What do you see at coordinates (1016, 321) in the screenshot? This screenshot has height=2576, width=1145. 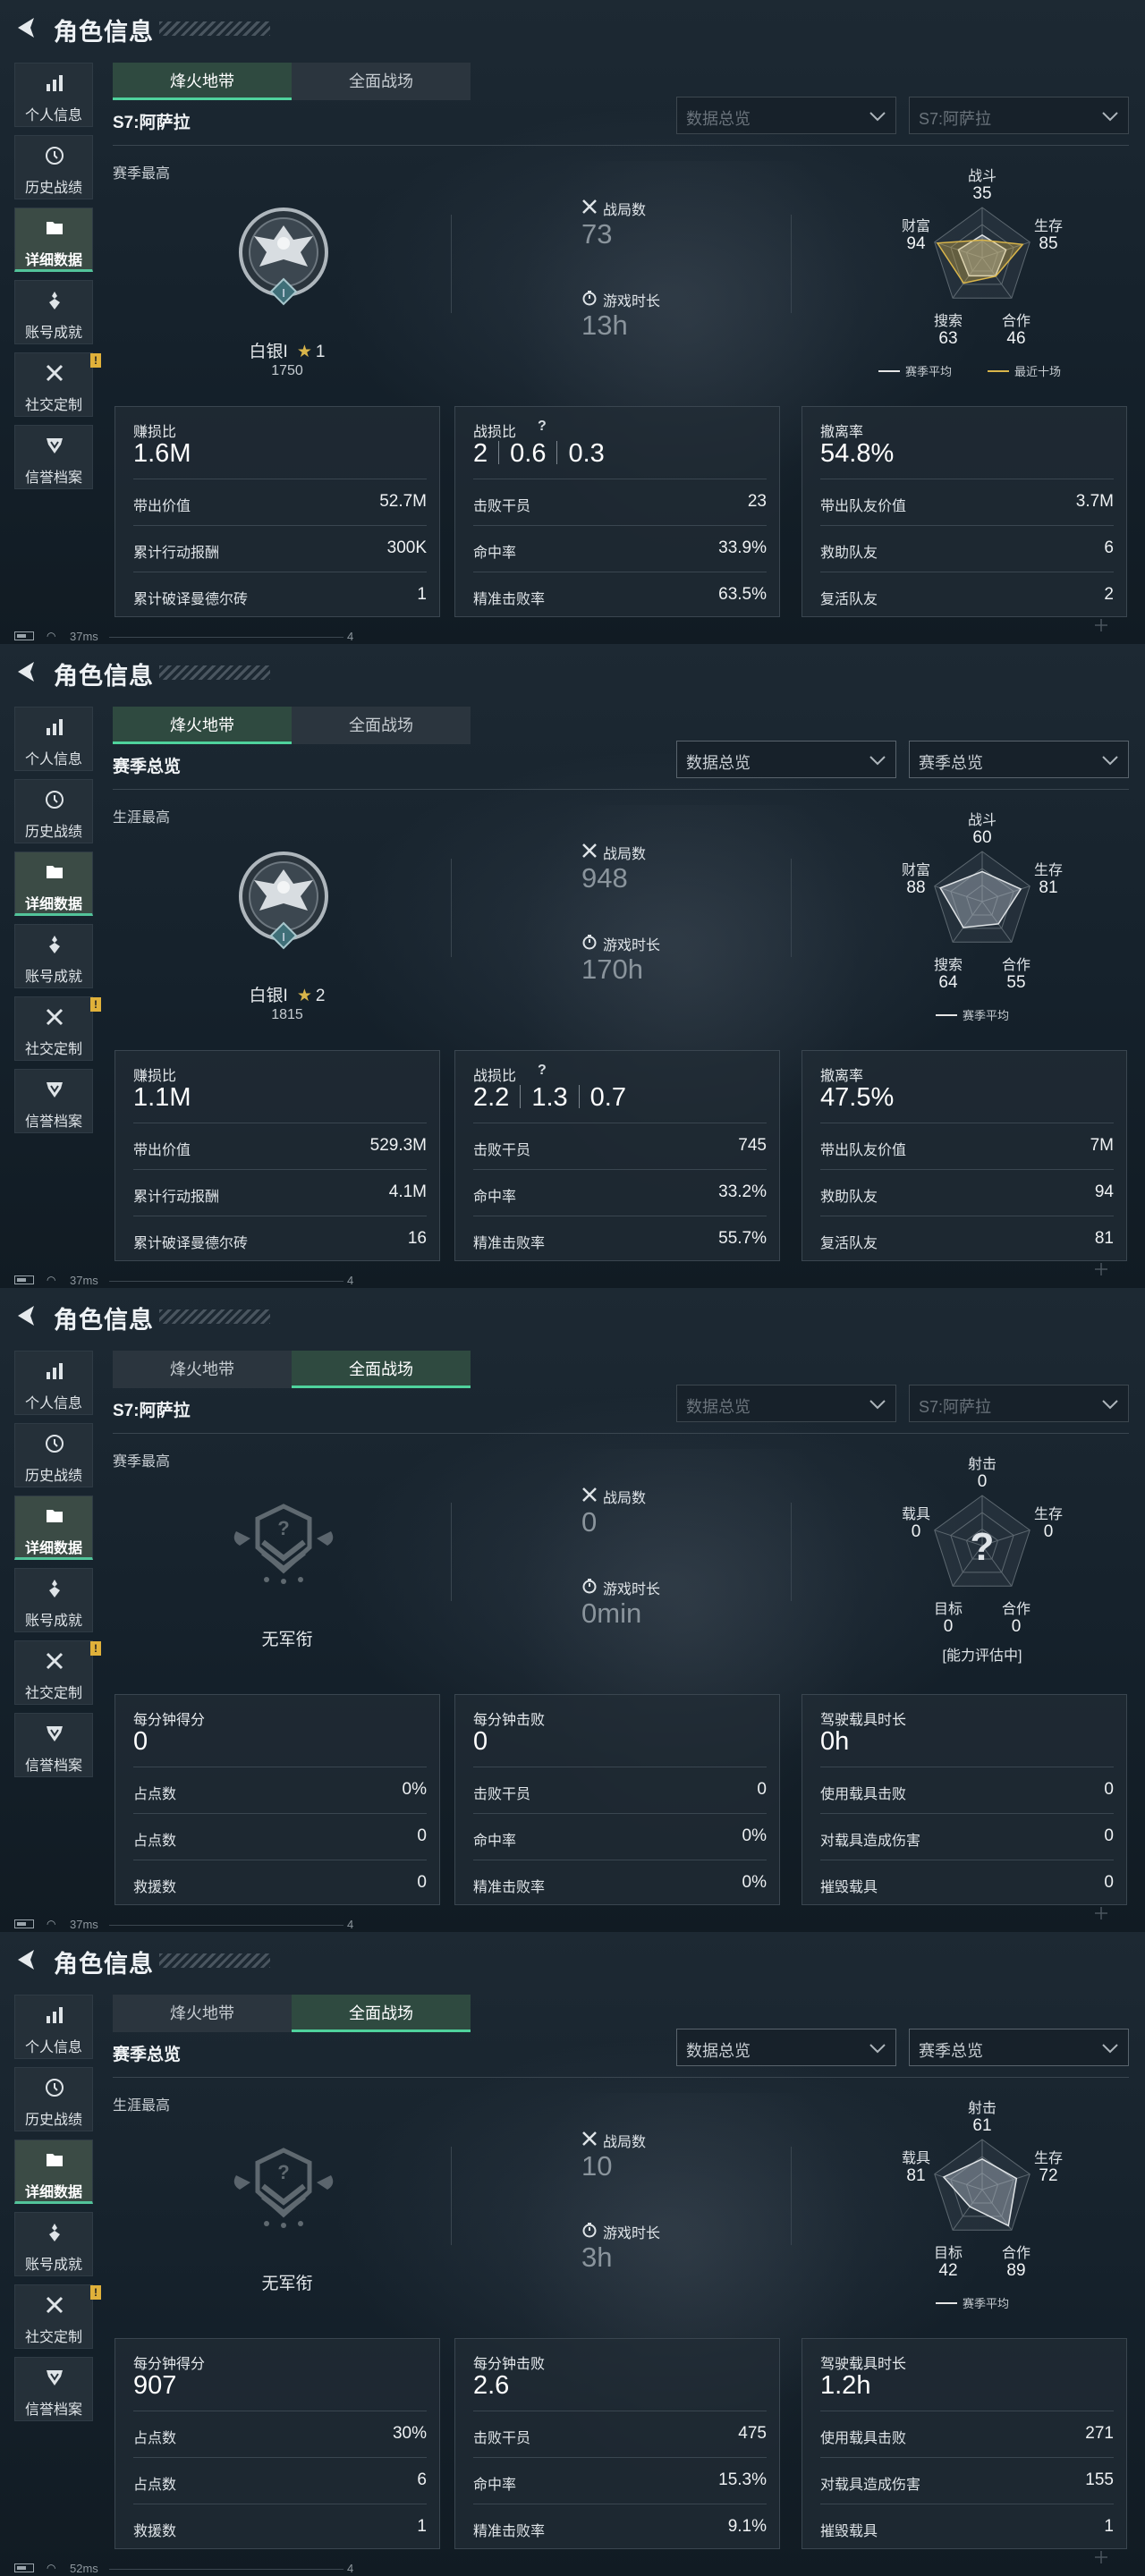 I see `radar-axis-label: 合作` at bounding box center [1016, 321].